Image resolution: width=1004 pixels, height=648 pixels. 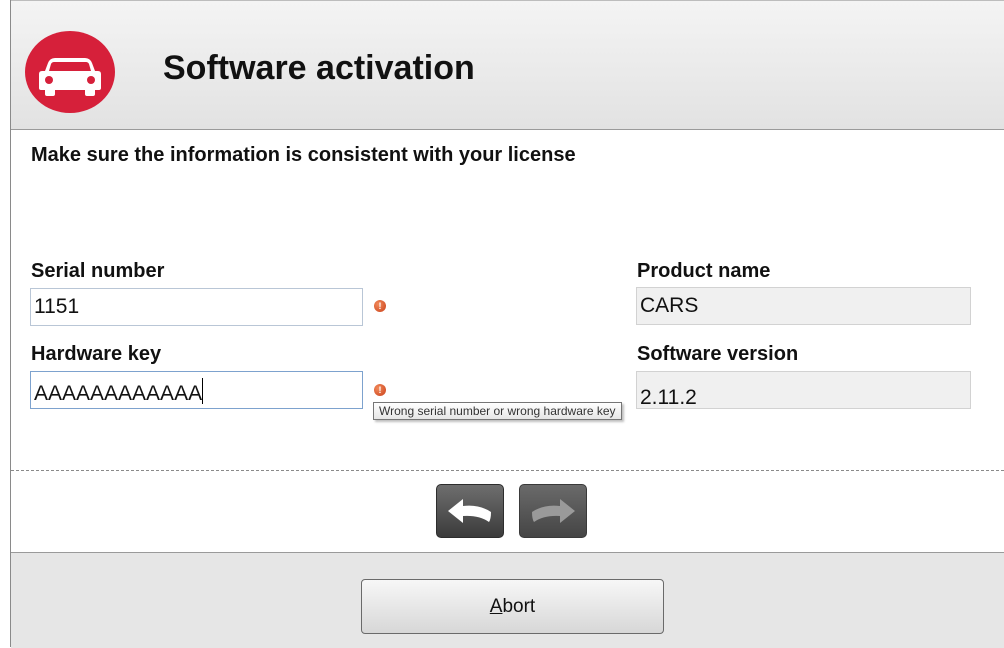 I want to click on back-arrow-icon, so click(x=469, y=511).